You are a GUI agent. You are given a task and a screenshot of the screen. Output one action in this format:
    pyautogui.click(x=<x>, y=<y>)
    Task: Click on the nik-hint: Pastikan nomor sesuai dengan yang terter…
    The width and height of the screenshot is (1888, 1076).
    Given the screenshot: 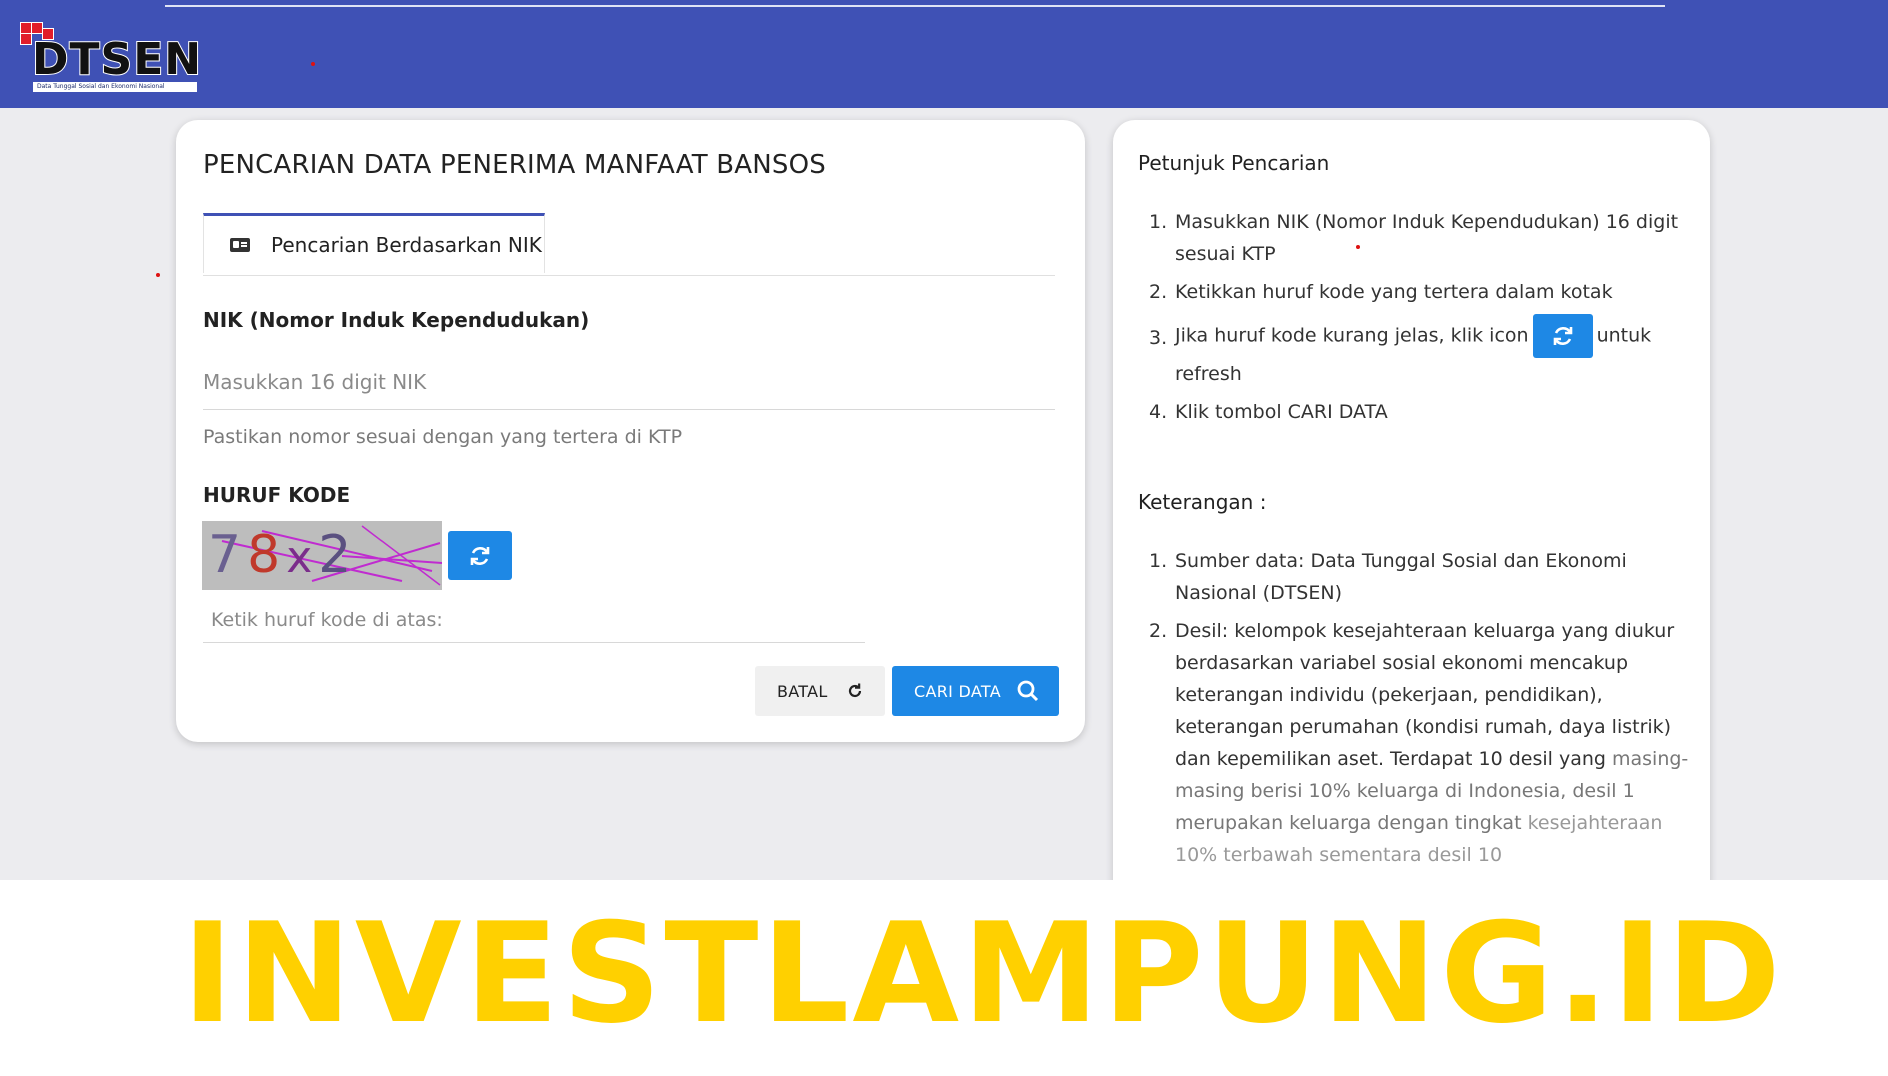 What is the action you would take?
    pyautogui.click(x=443, y=437)
    